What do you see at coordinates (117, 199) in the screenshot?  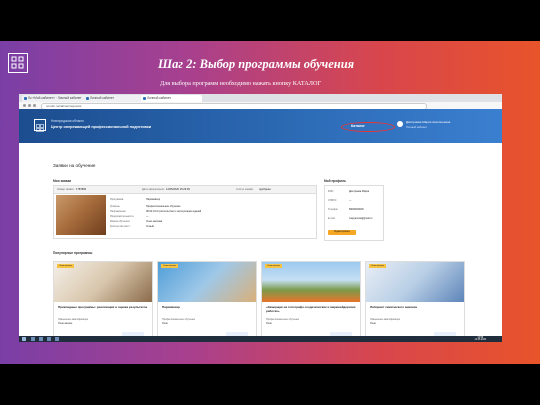 I see `detail-label: Программа:` at bounding box center [117, 199].